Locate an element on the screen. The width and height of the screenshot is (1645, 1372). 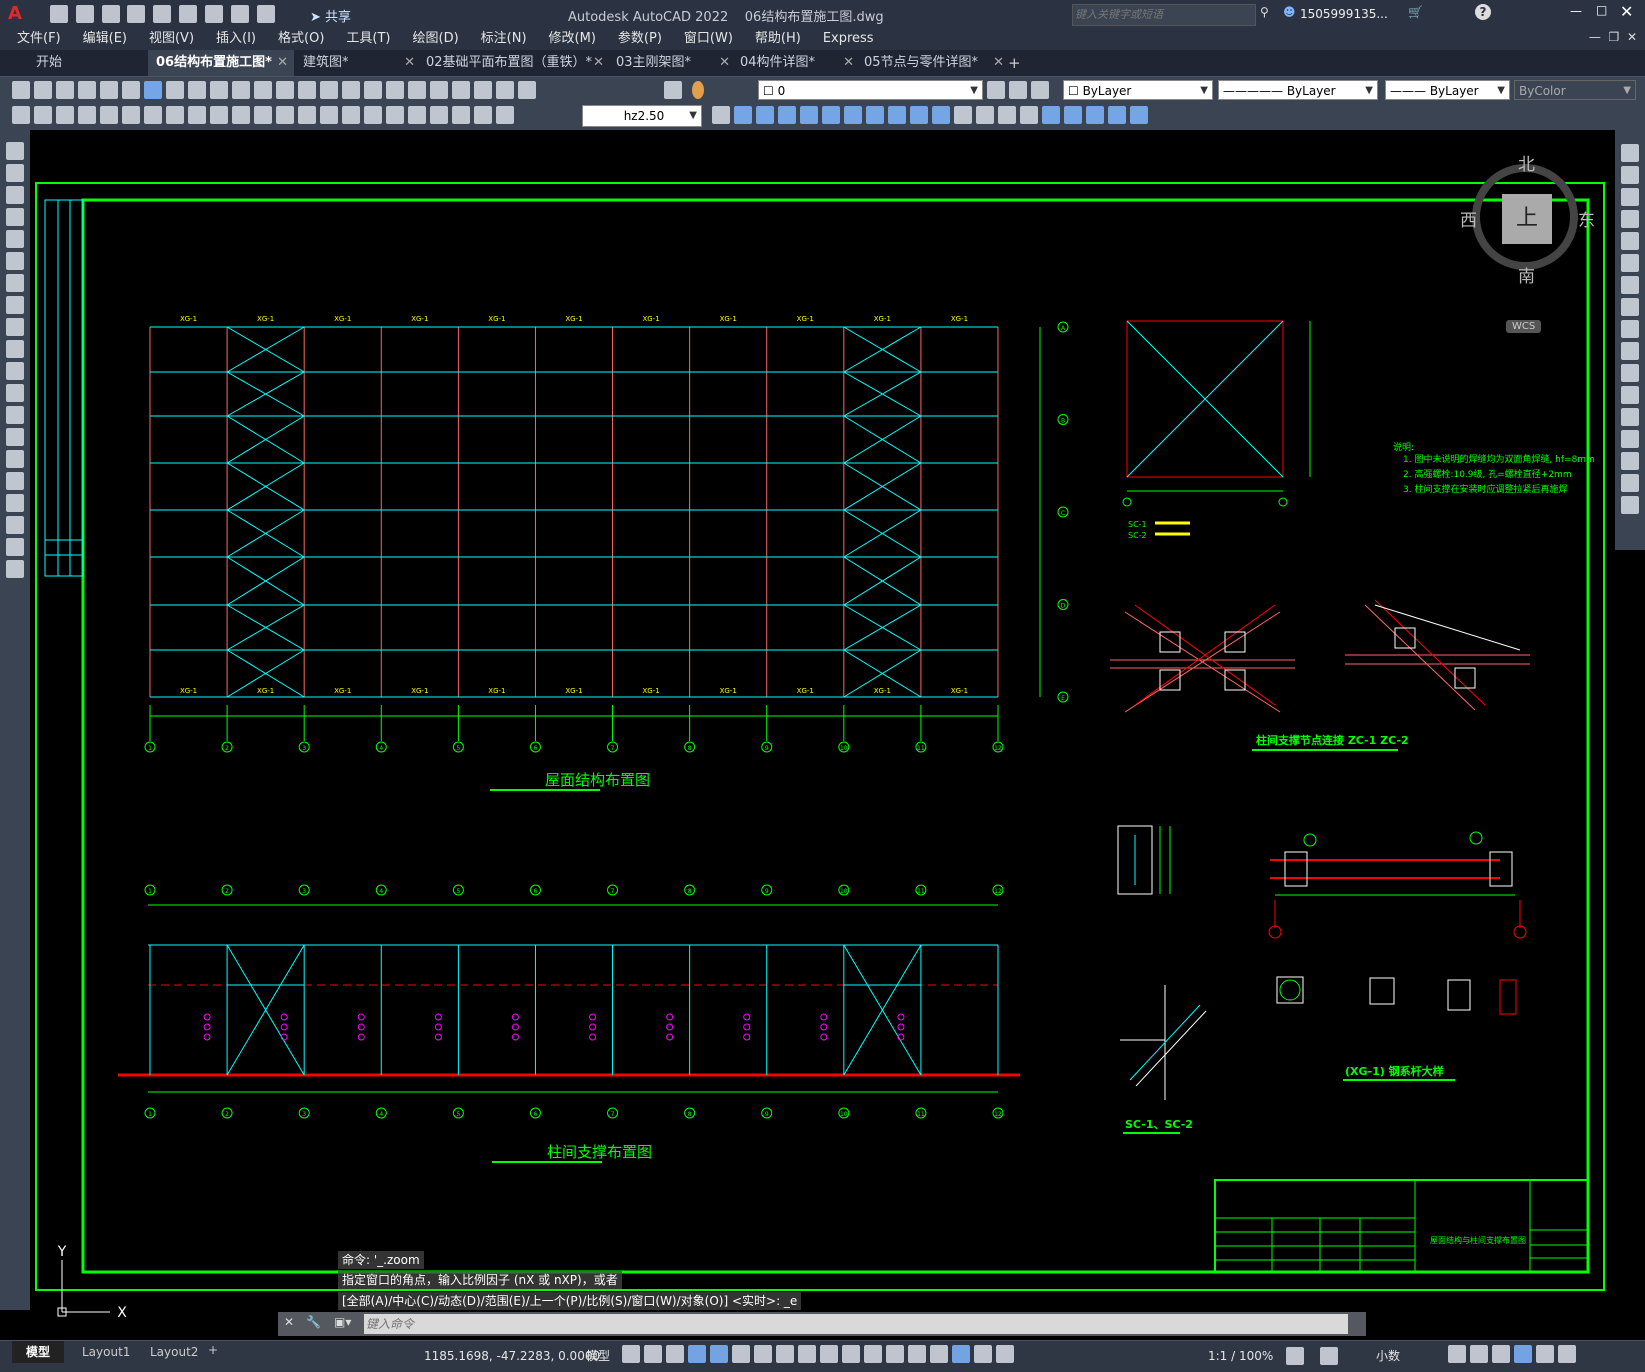
tab-06: 06结构布置施工图* ✕ is located at coordinates (221, 63).